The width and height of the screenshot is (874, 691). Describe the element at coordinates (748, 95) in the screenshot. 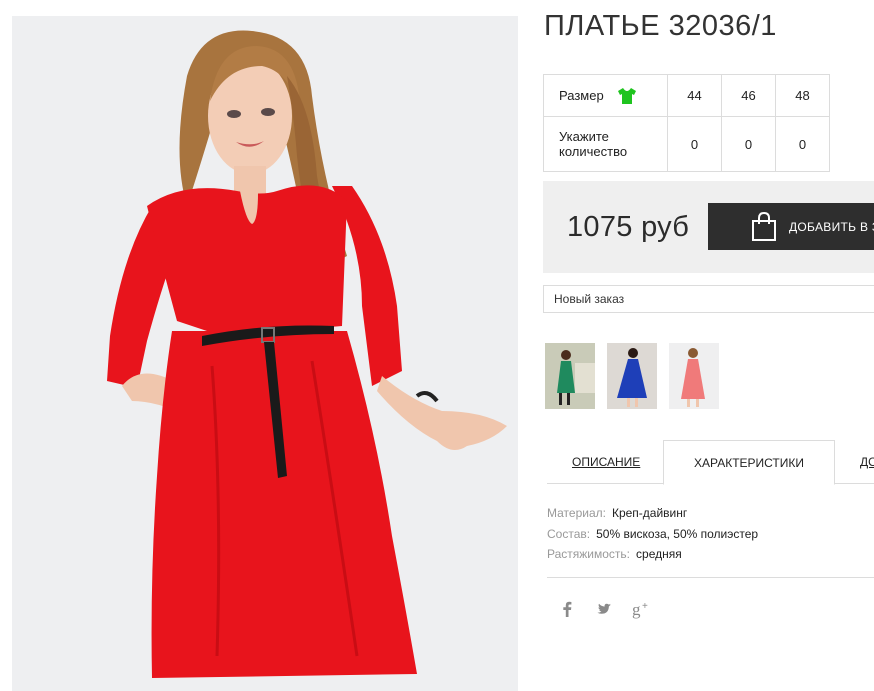

I see `size-option-46: 46` at that location.